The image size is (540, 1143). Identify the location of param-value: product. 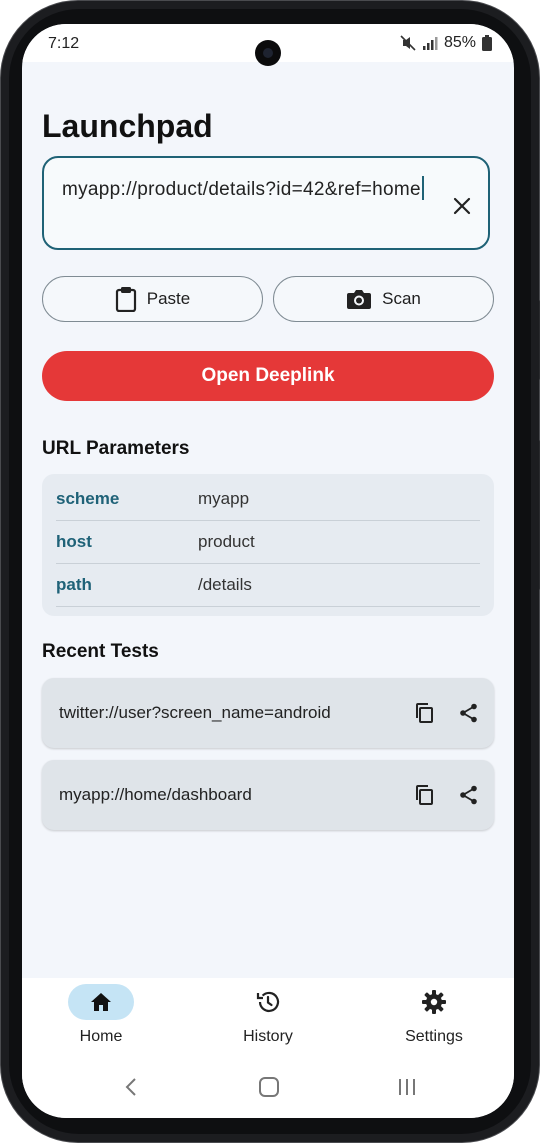
(226, 541).